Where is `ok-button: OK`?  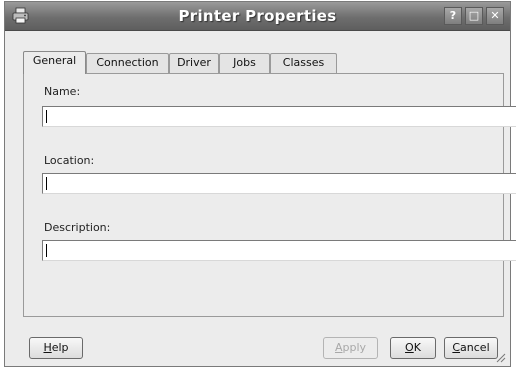 ok-button: OK is located at coordinates (413, 348).